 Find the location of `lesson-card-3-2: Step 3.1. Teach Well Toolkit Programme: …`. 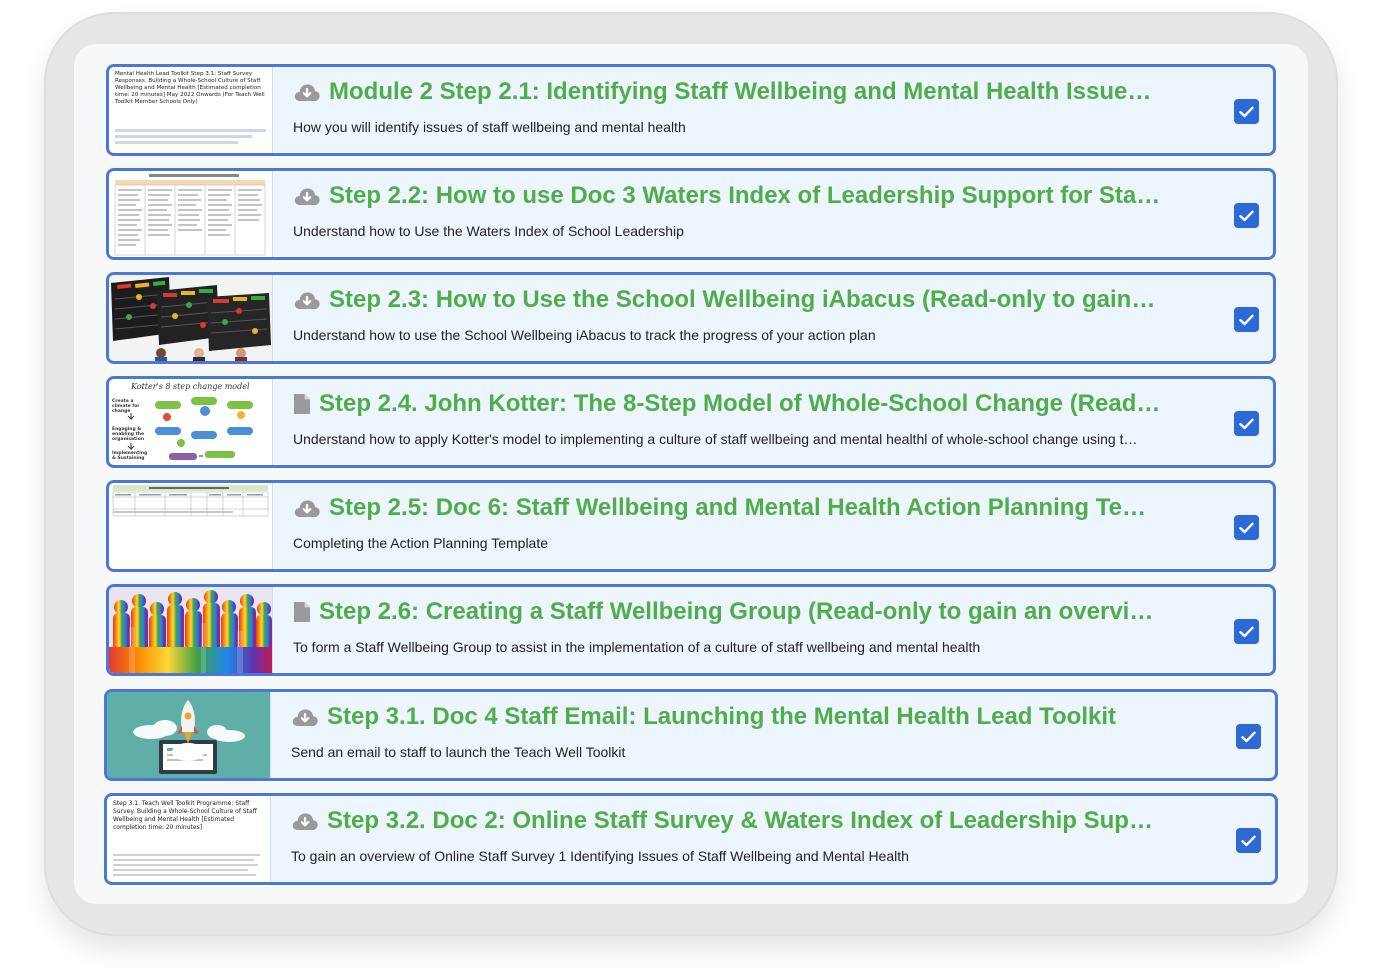

lesson-card-3-2: Step 3.1. Teach Well Toolkit Programme: … is located at coordinates (691, 839).